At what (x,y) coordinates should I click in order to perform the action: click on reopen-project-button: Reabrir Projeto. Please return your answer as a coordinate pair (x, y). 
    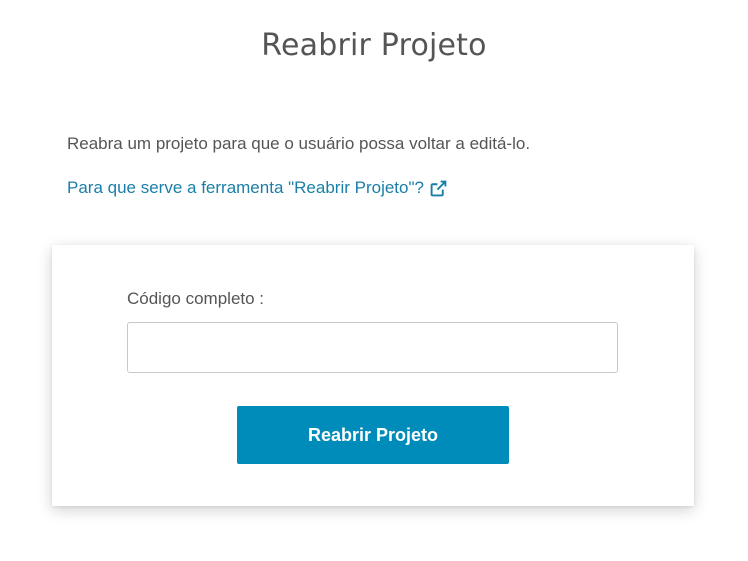
    Looking at the image, I should click on (373, 435).